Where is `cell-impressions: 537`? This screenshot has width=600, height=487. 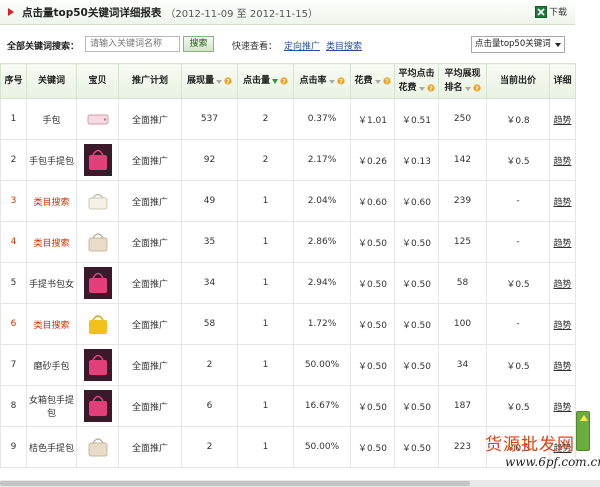
cell-impressions: 537 is located at coordinates (209, 119).